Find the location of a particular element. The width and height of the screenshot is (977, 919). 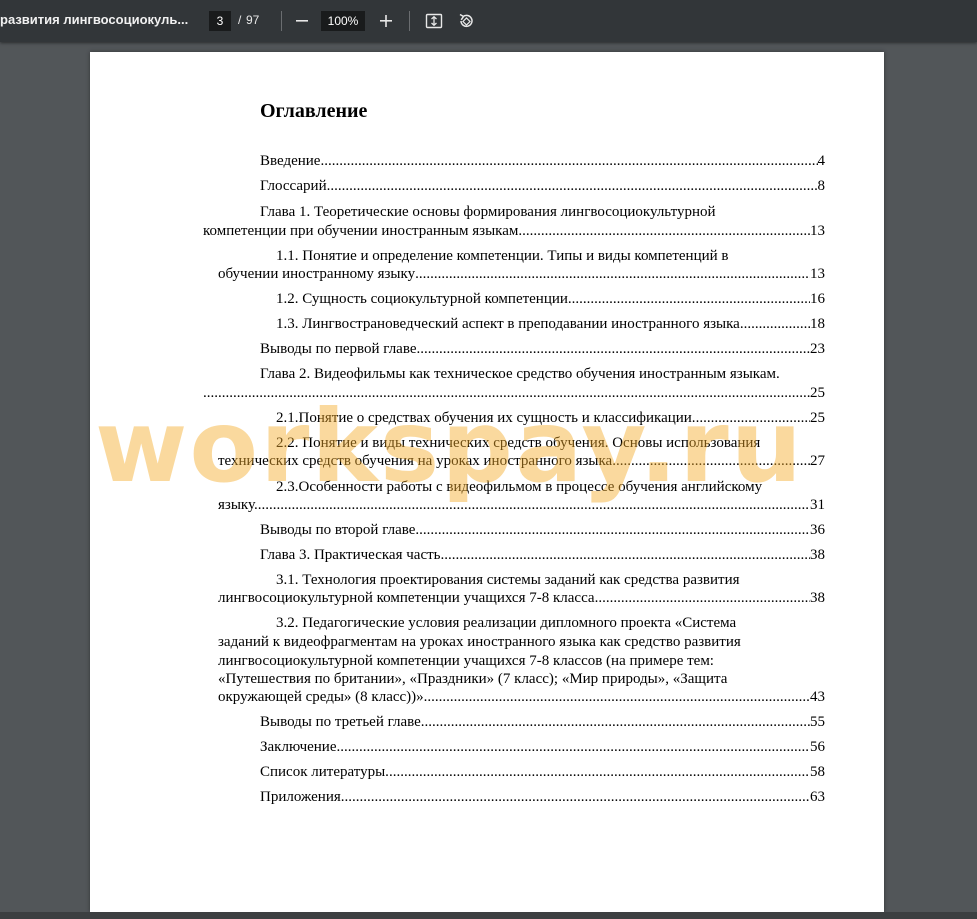

toc-entry: обучении иностранному языку 13 is located at coordinates (521, 274).